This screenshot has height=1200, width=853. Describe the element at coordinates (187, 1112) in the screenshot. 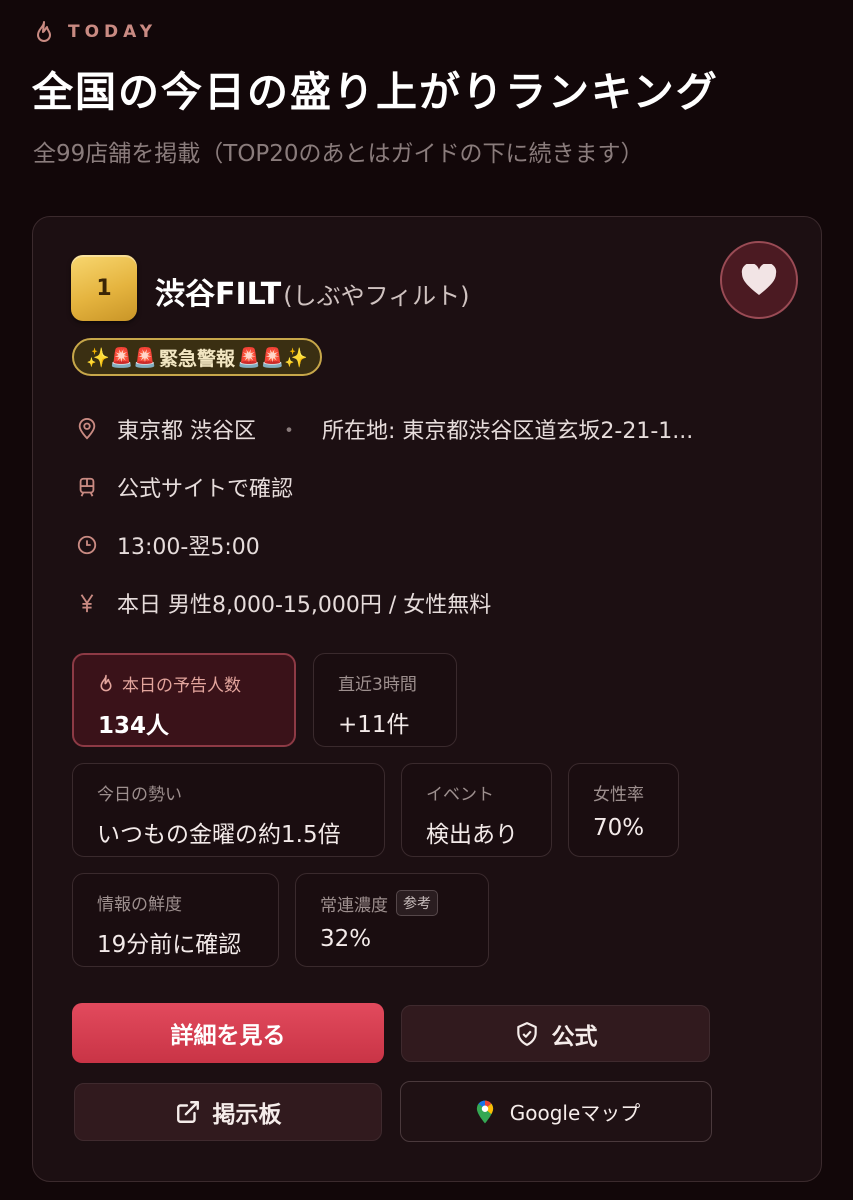

I see `external-link-icon` at that location.